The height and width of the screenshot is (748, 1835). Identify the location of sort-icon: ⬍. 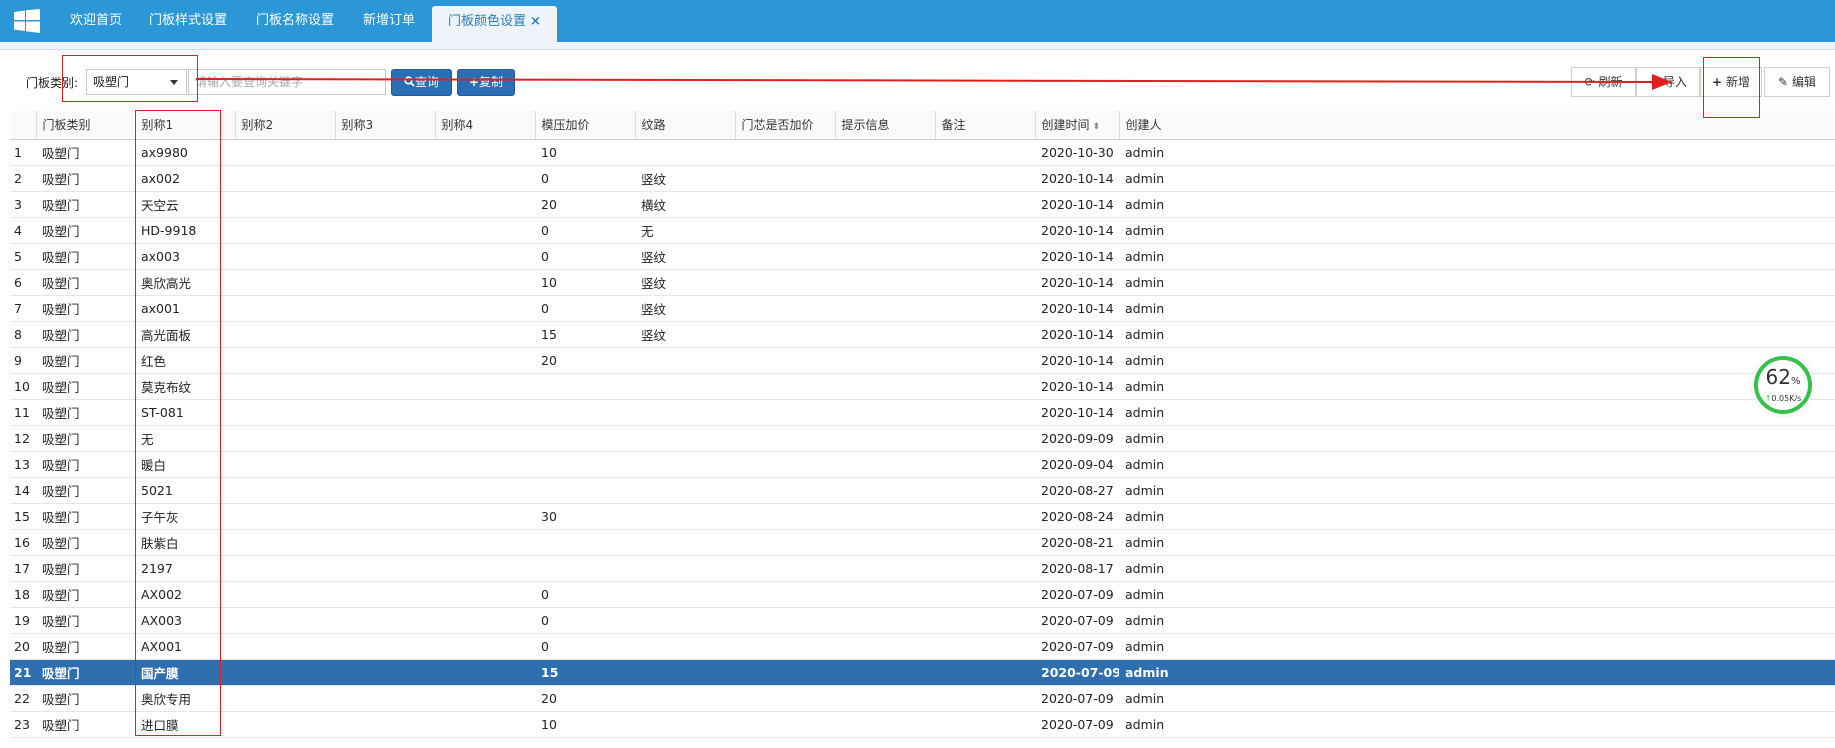
(1097, 127).